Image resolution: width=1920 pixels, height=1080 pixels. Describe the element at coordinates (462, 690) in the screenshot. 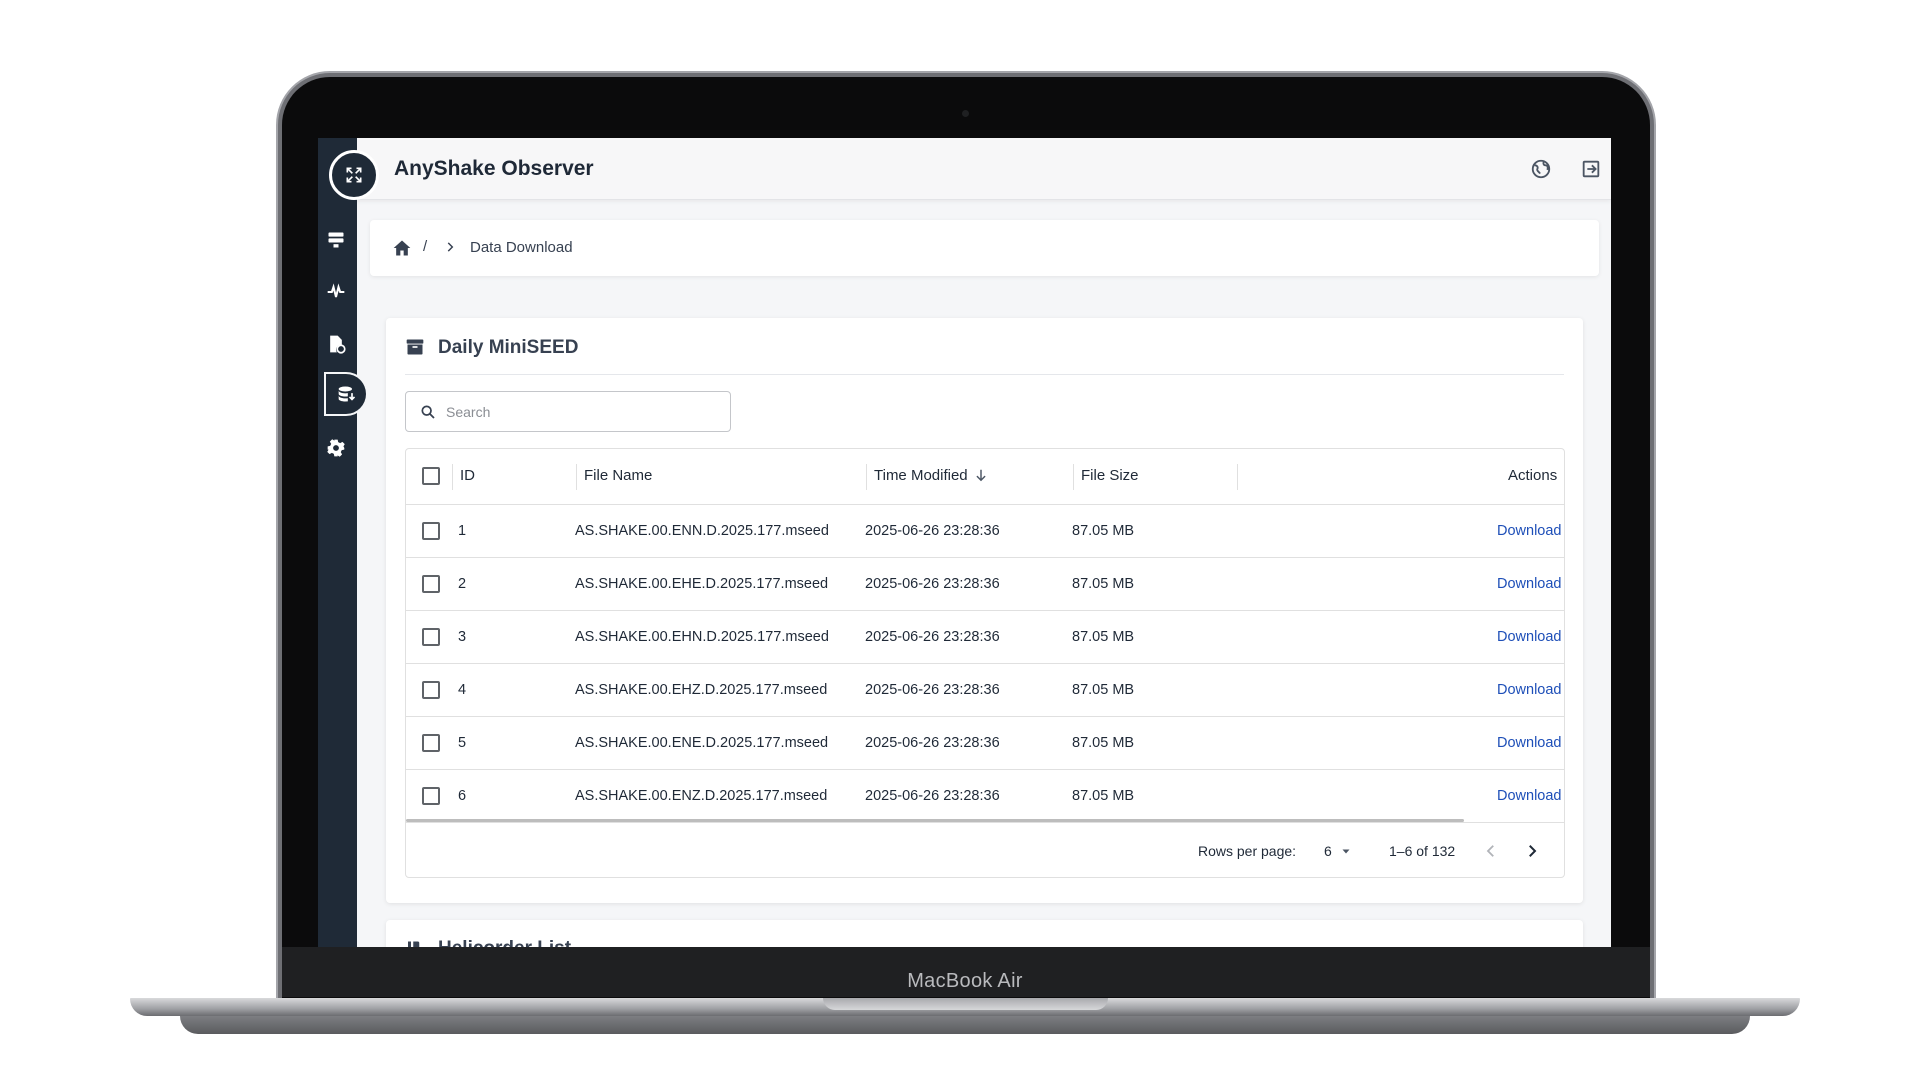

I see `cell-id: 4` at that location.